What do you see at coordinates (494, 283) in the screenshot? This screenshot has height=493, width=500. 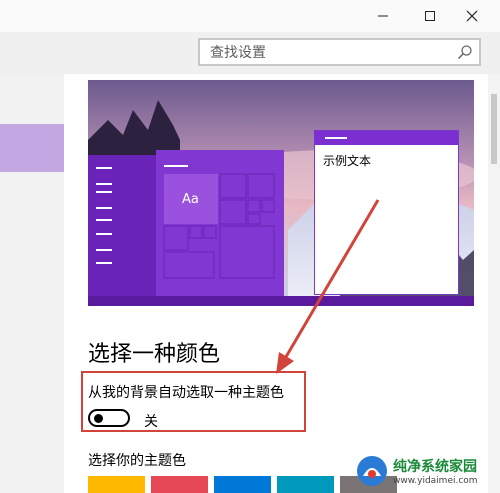 I see `scrollbar` at bounding box center [494, 283].